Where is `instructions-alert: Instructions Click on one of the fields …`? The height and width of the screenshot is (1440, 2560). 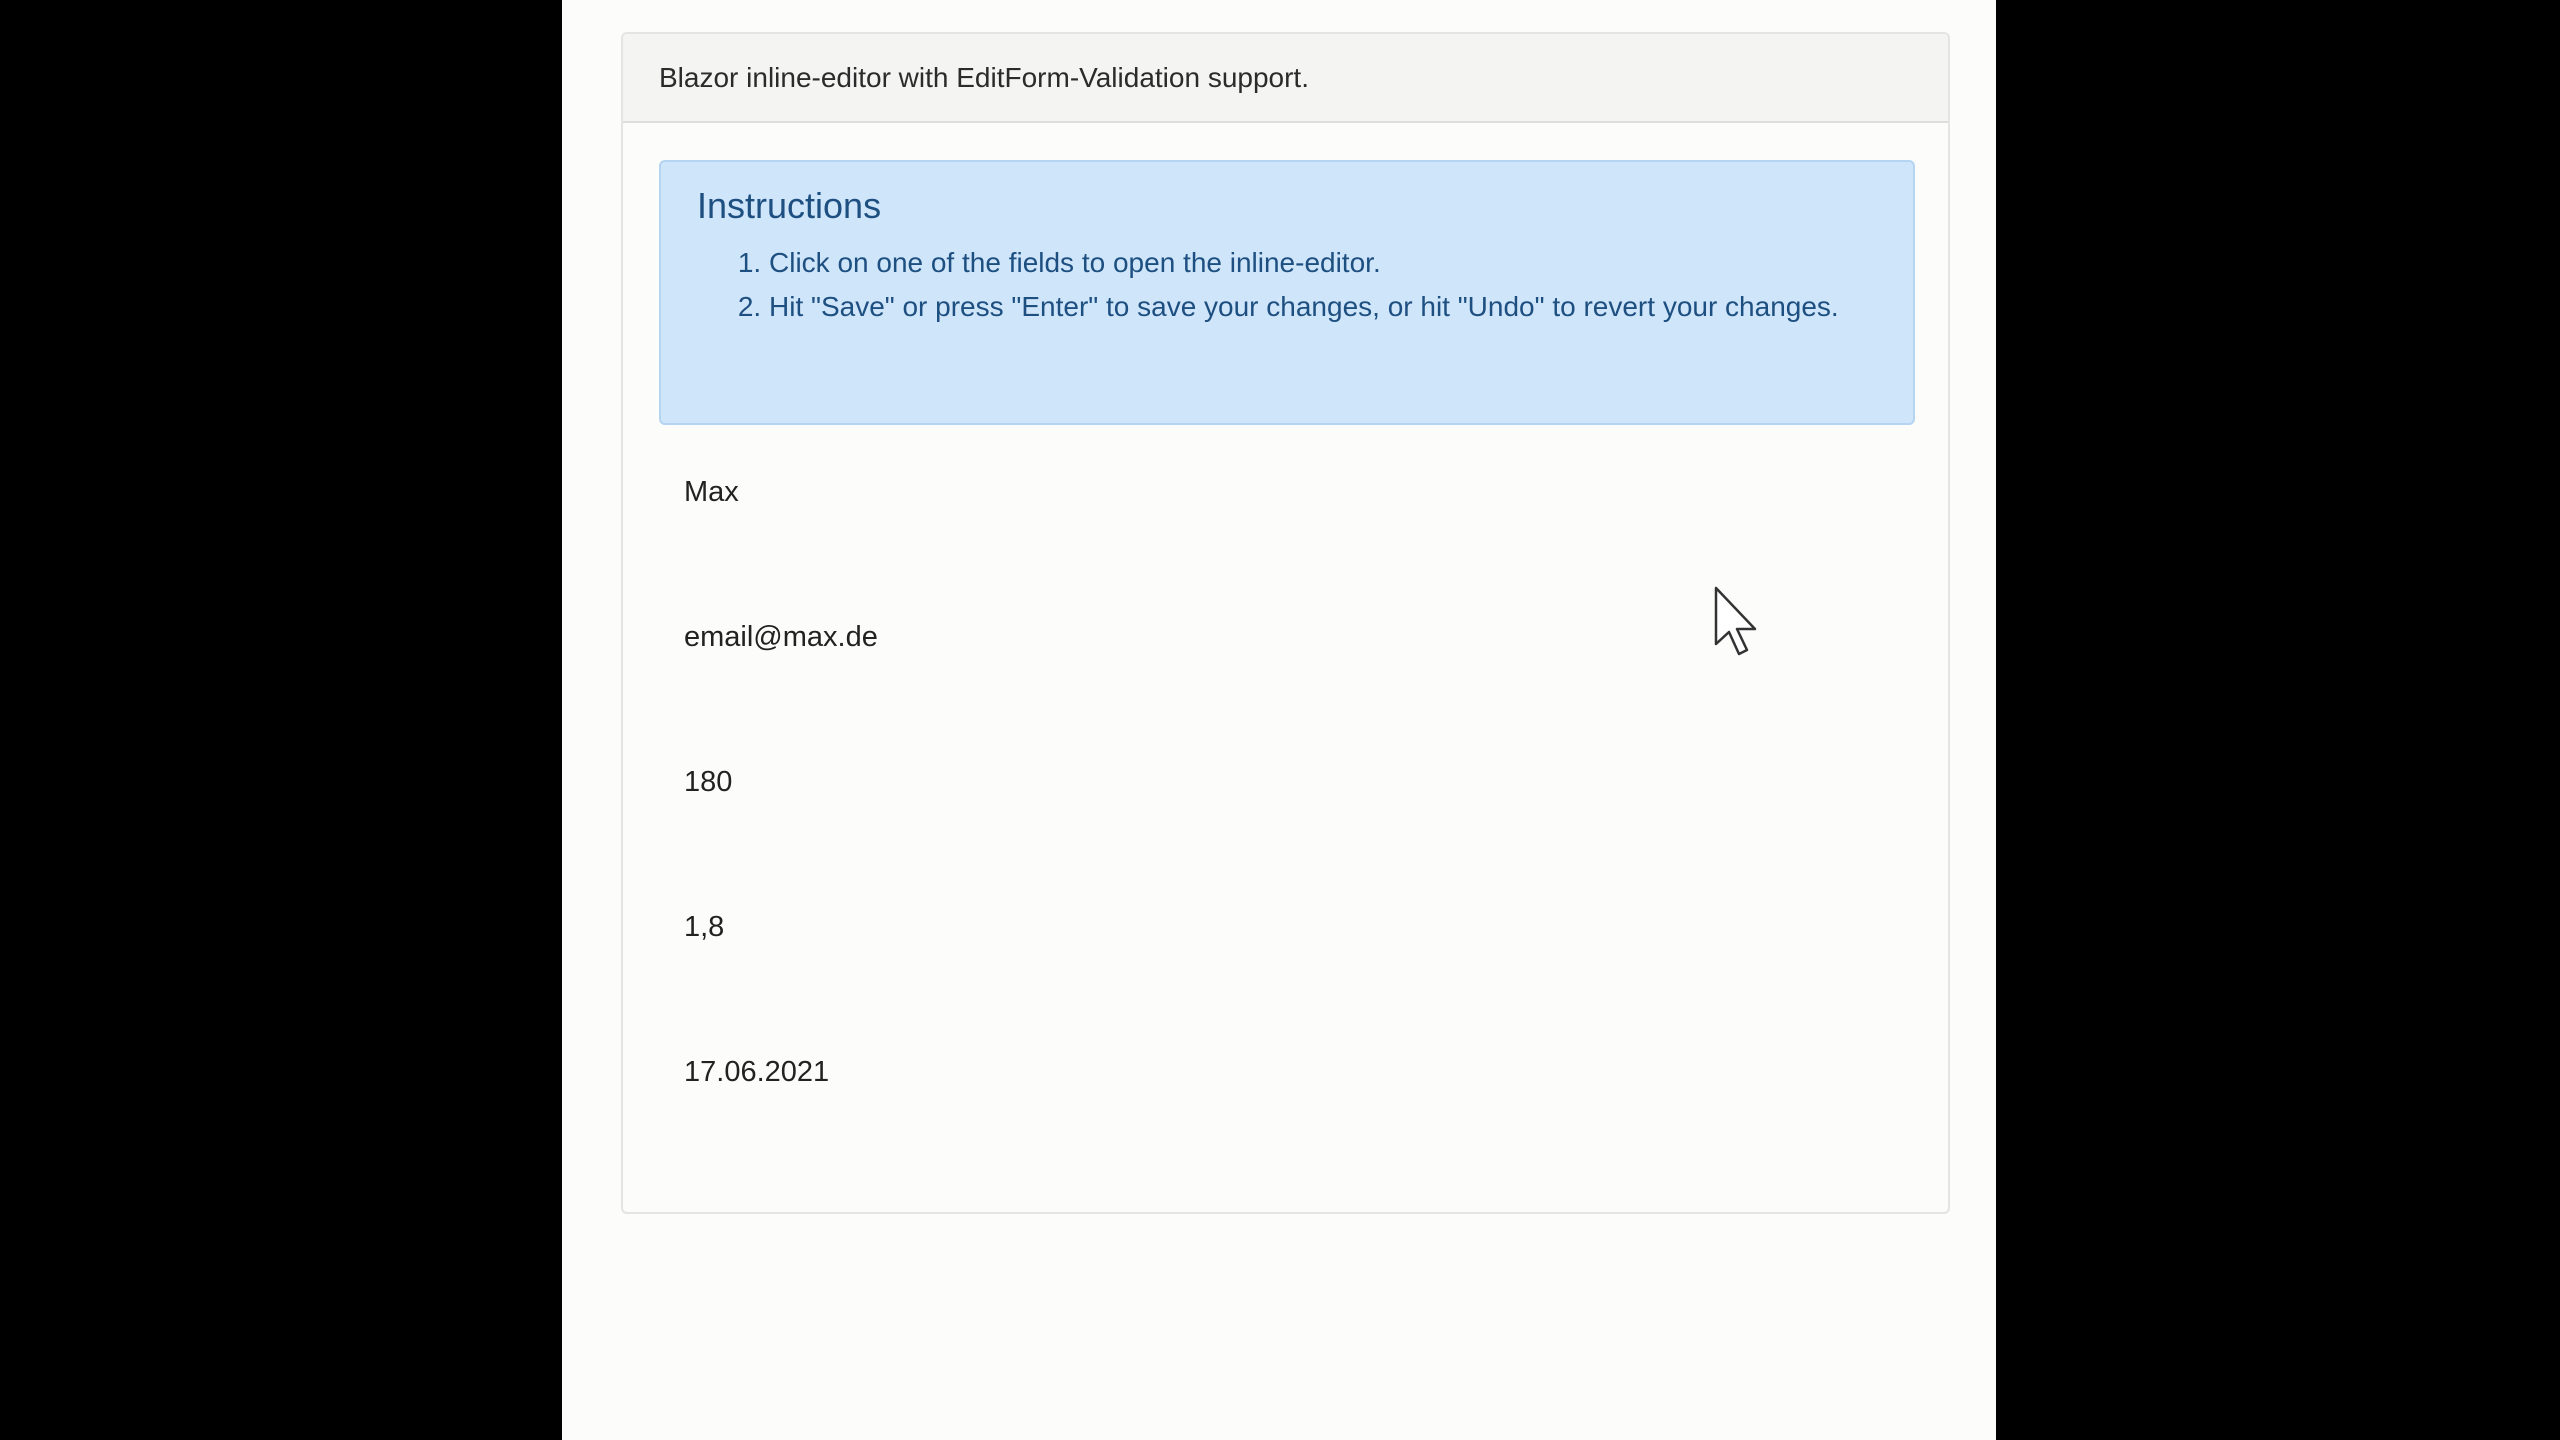
instructions-alert: Instructions Click on one of the fields … is located at coordinates (1287, 292).